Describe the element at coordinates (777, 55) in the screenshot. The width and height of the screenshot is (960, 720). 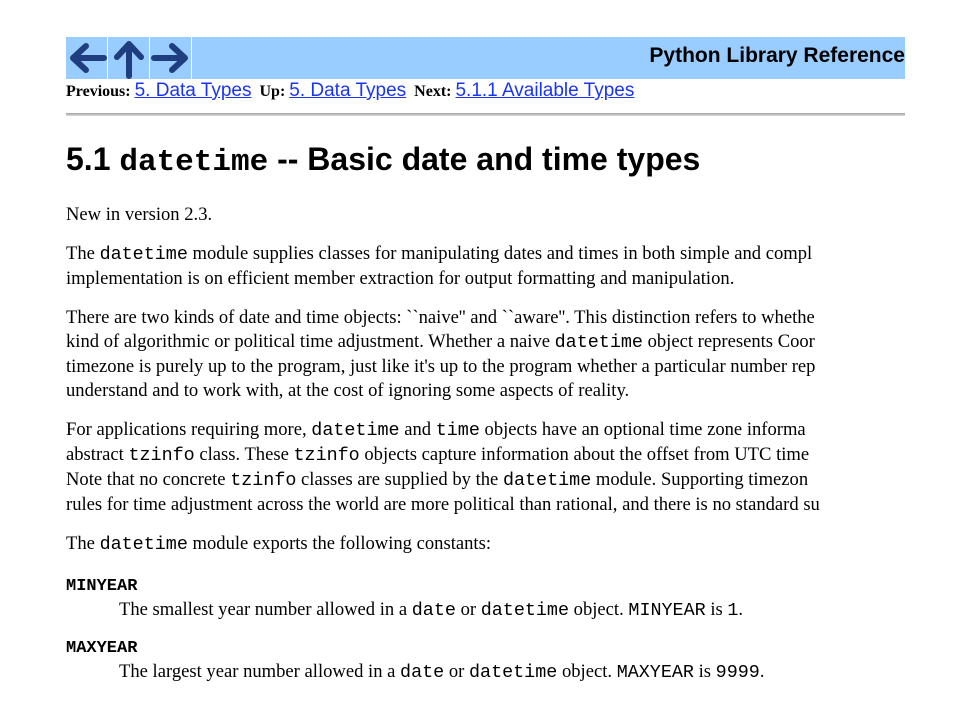
I see `document-title: Python Library Reference` at that location.